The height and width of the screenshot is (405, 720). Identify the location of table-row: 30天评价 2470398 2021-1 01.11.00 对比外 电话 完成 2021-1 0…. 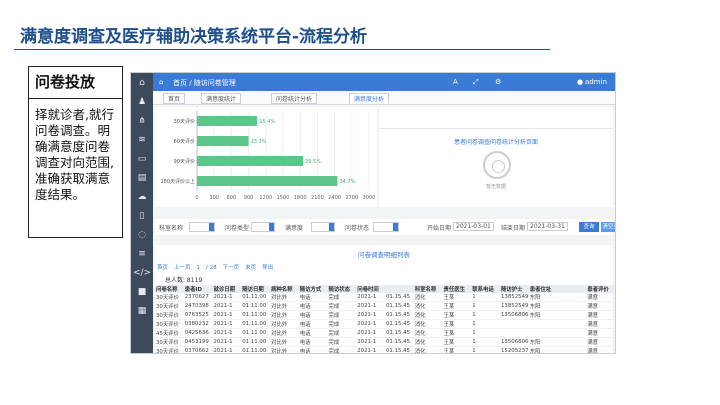
(385, 306).